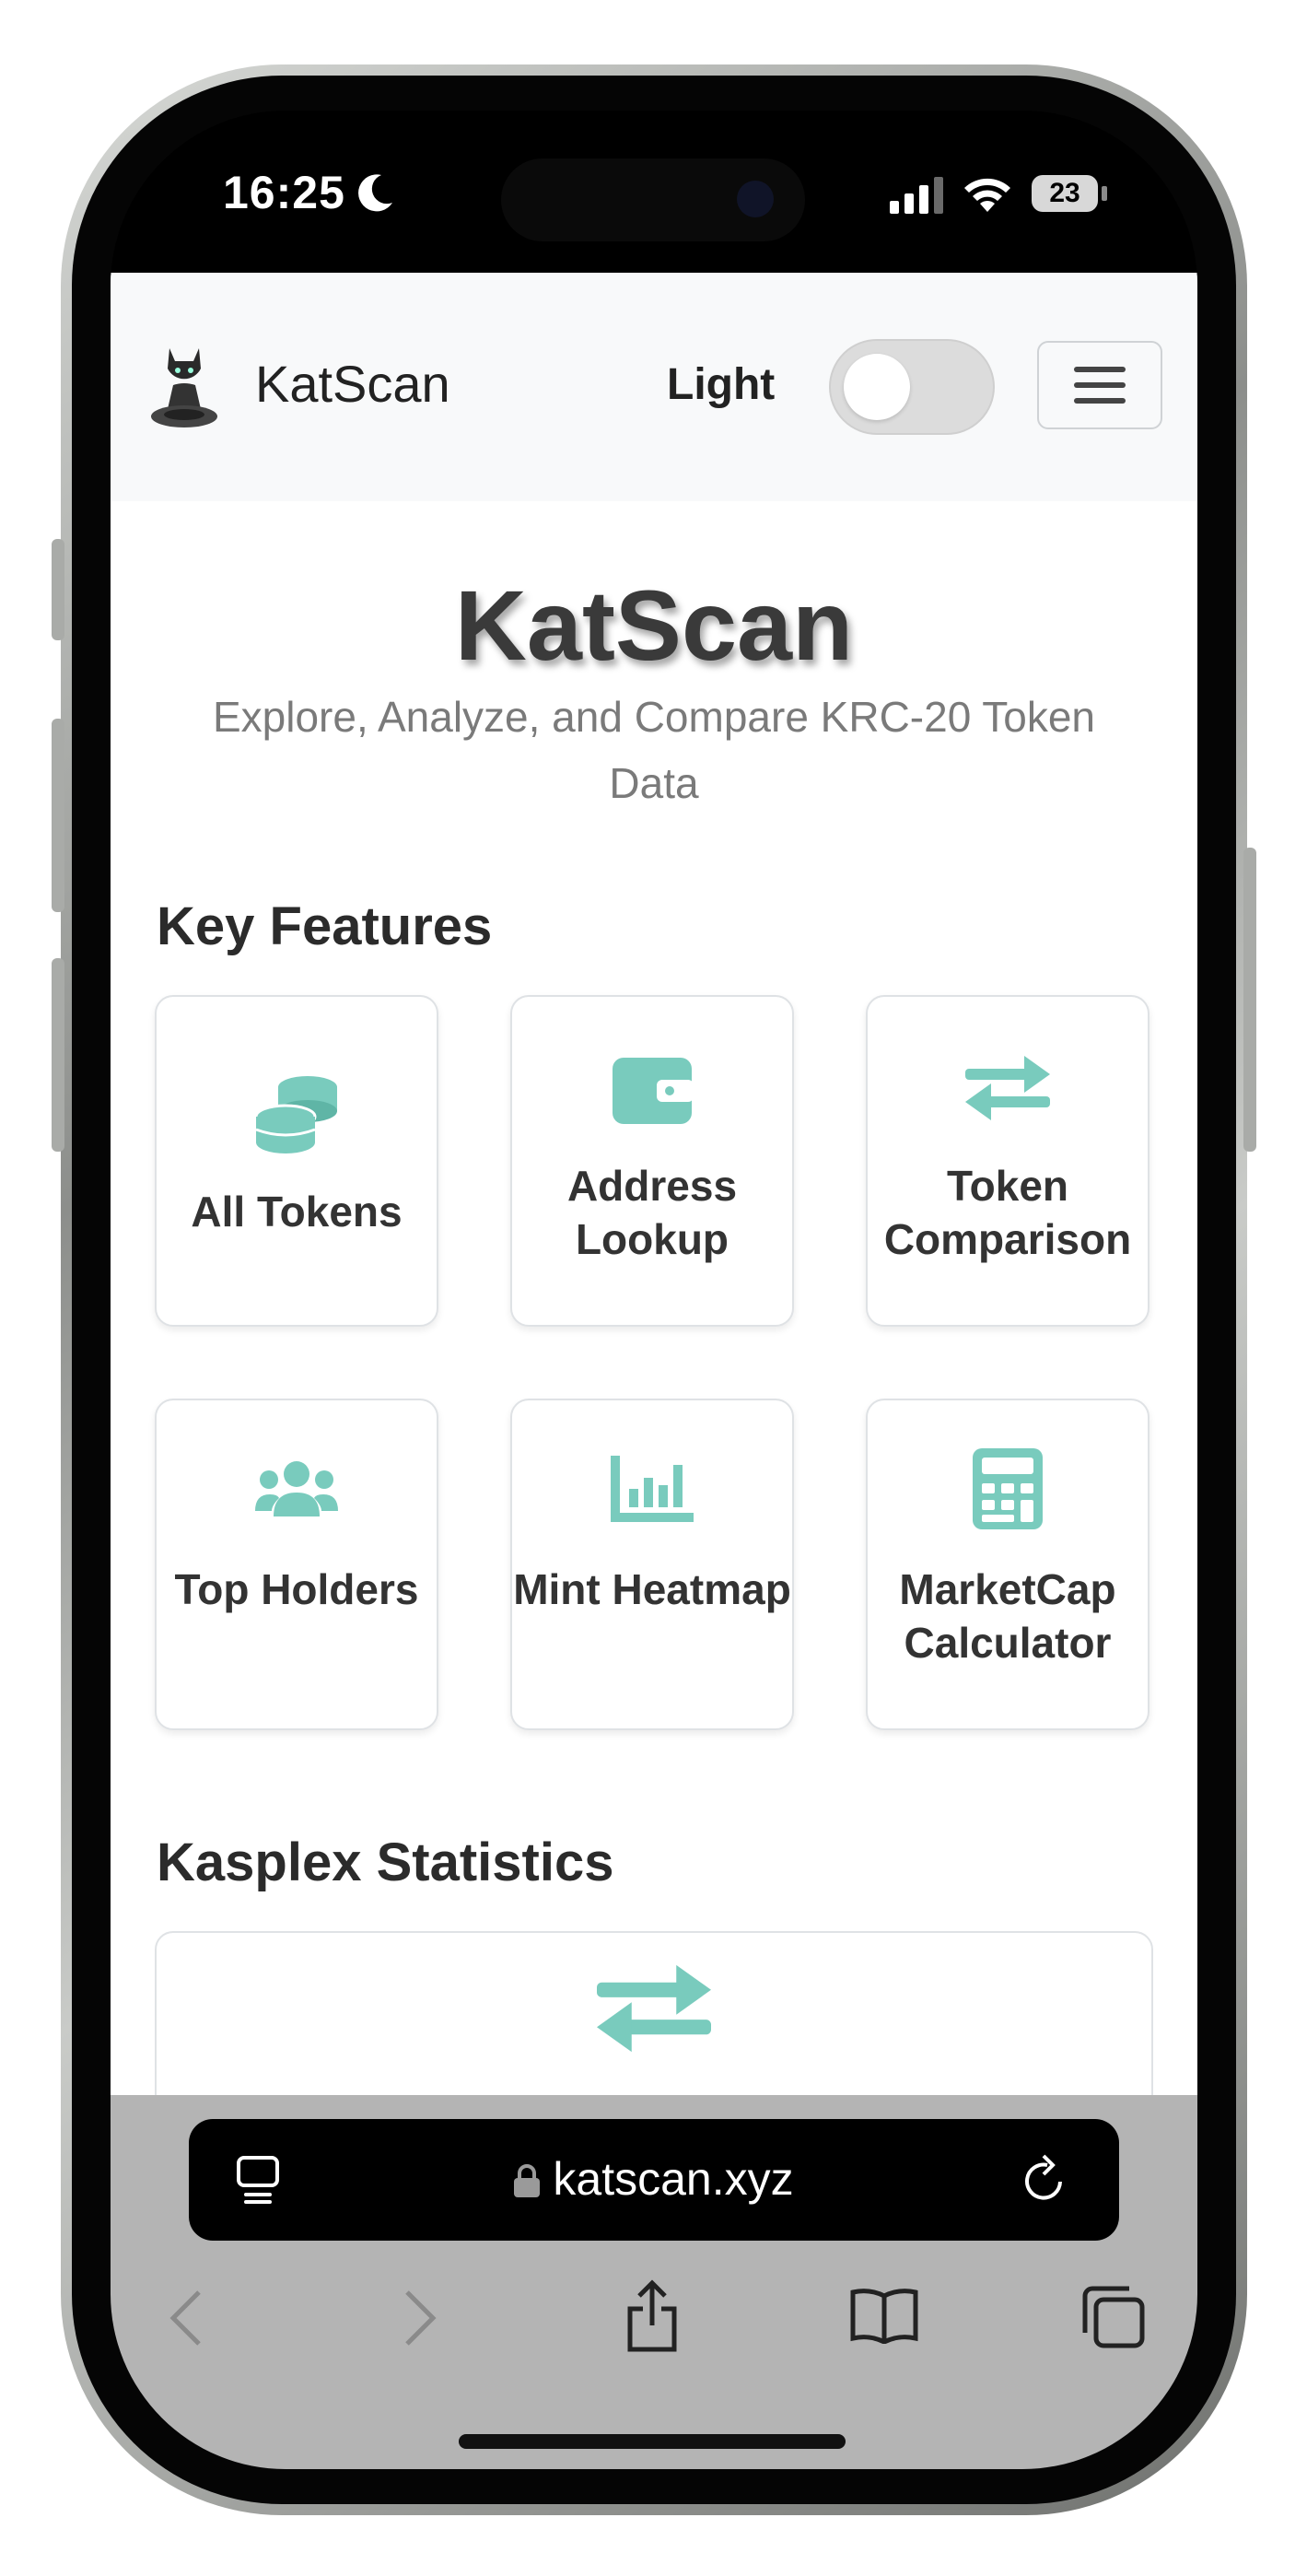 The width and height of the screenshot is (1307, 2576). I want to click on forward-icon, so click(420, 2318).